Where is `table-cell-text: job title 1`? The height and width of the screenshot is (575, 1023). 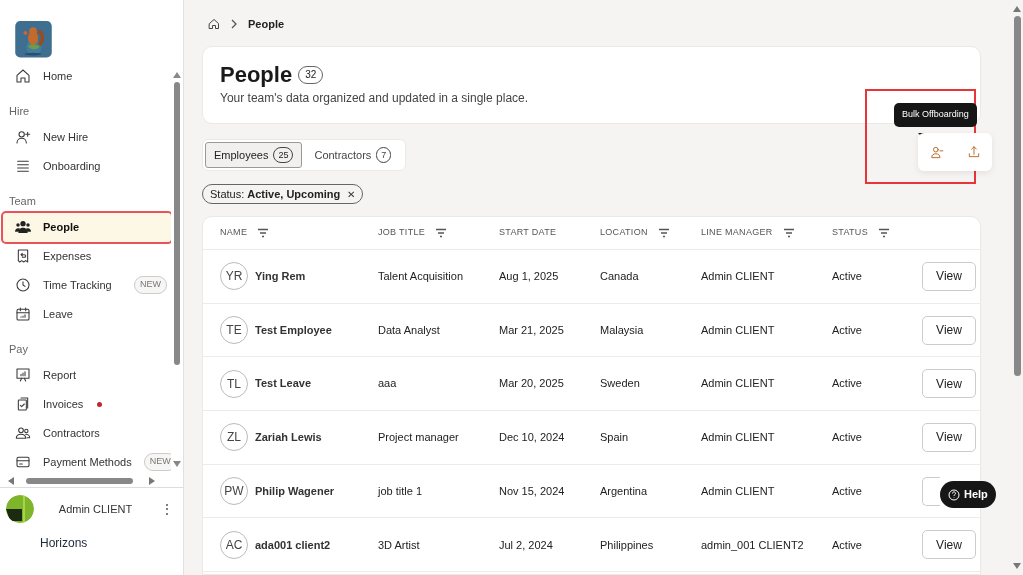 table-cell-text: job title 1 is located at coordinates (401, 491).